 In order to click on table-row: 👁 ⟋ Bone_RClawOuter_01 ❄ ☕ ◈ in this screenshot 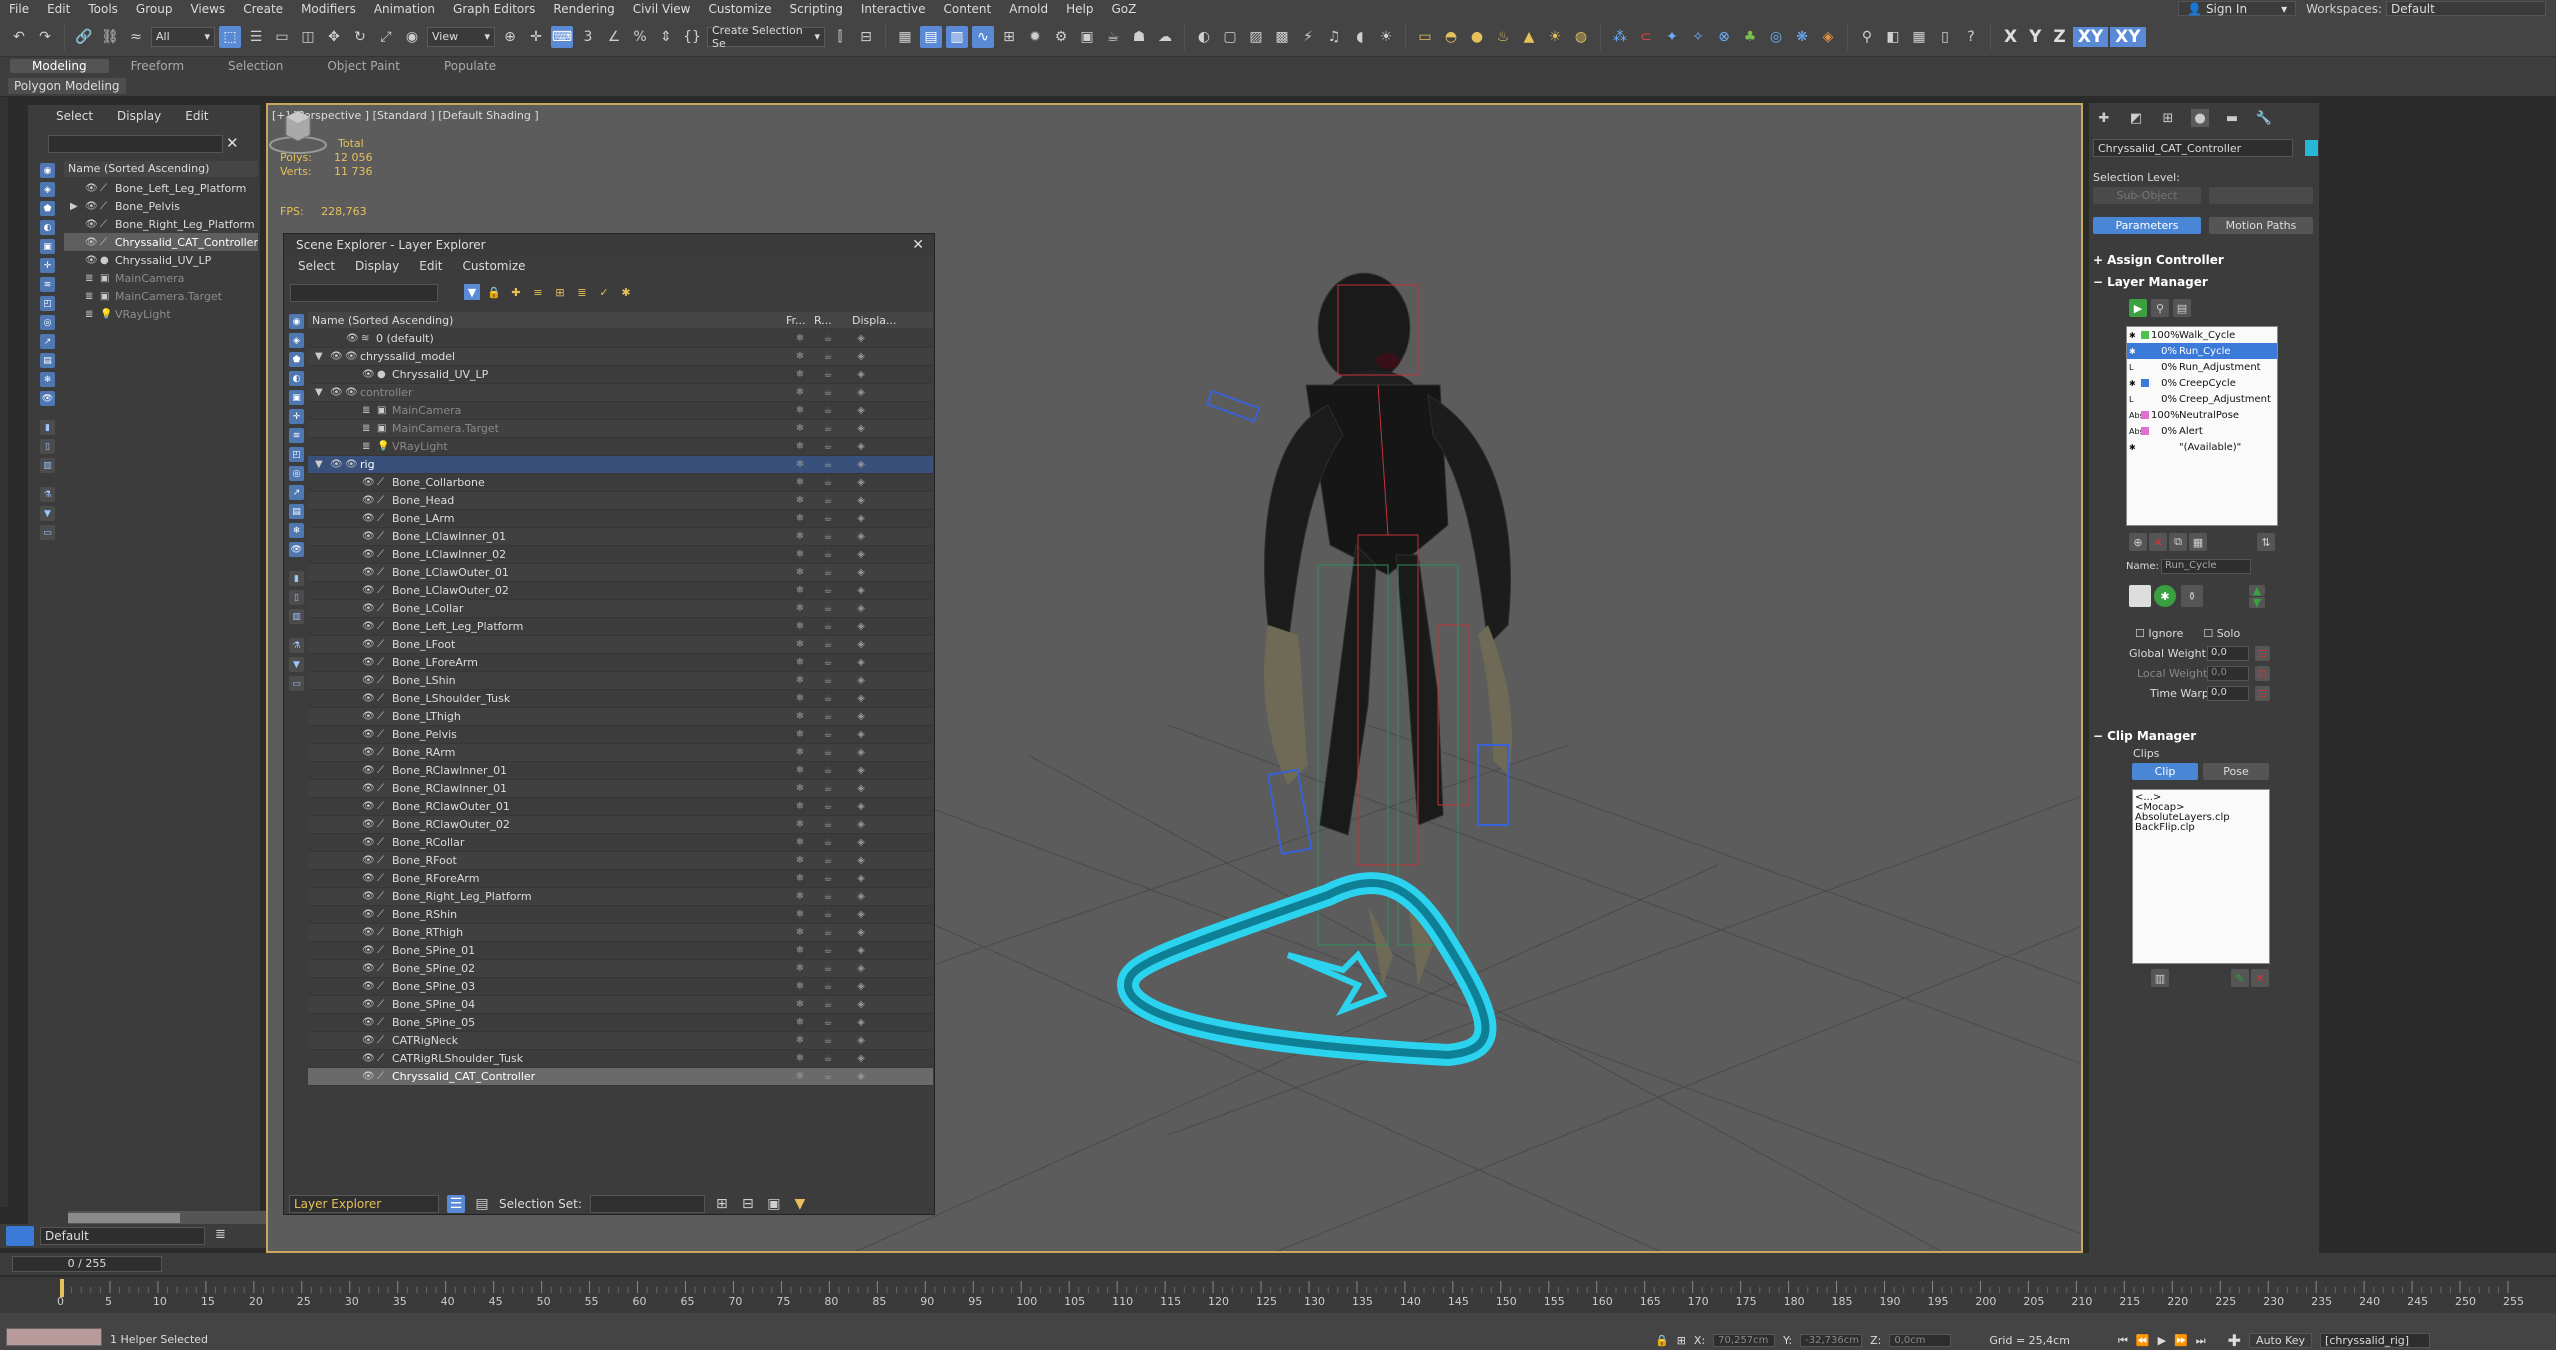, I will do `click(620, 807)`.